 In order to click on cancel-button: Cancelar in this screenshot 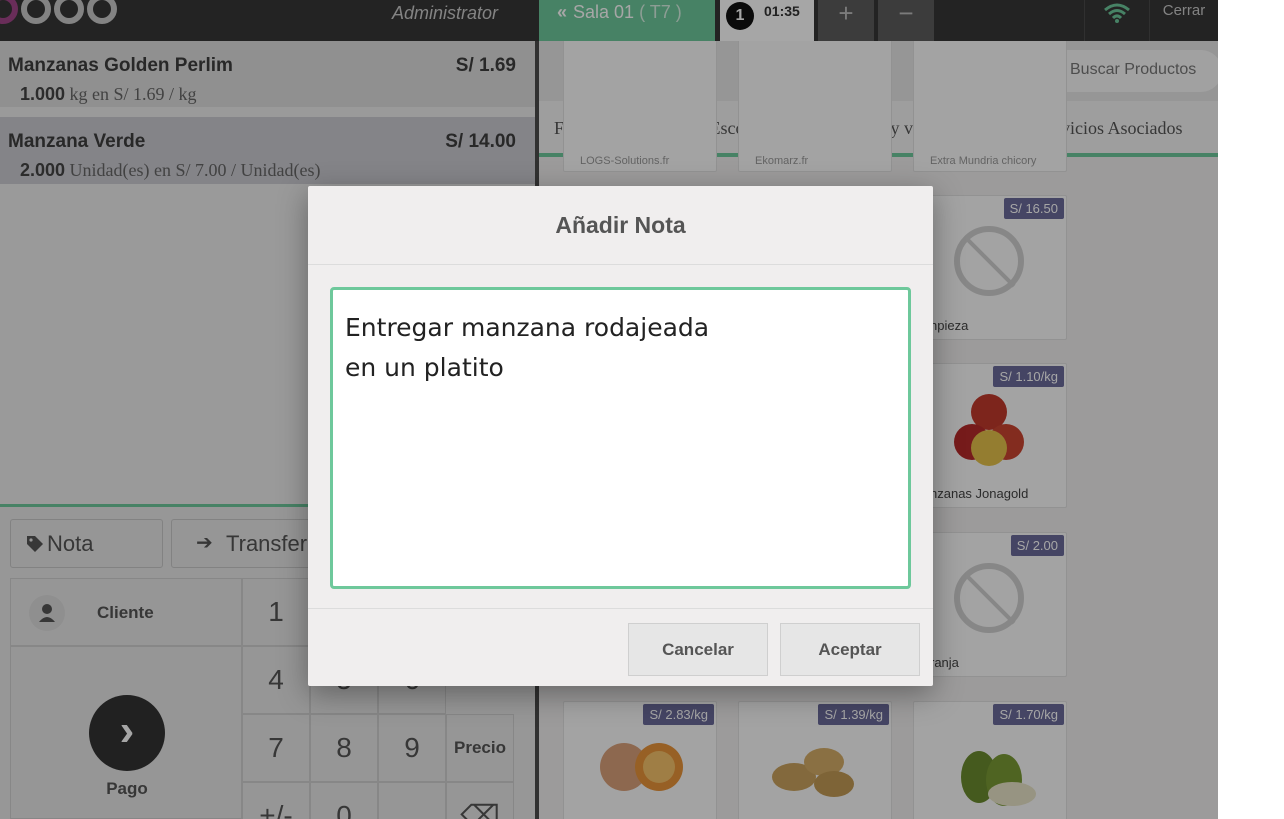, I will do `click(698, 649)`.